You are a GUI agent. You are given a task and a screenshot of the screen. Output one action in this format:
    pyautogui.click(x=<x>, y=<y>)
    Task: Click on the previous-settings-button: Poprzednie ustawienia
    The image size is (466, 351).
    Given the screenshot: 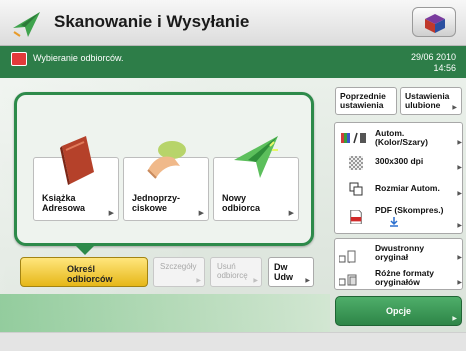 What is the action you would take?
    pyautogui.click(x=366, y=101)
    